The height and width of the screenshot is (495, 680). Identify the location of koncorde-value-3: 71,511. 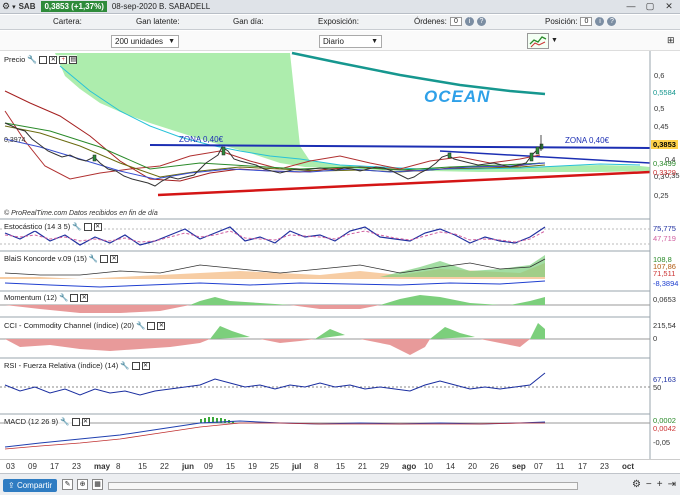
(664, 273).